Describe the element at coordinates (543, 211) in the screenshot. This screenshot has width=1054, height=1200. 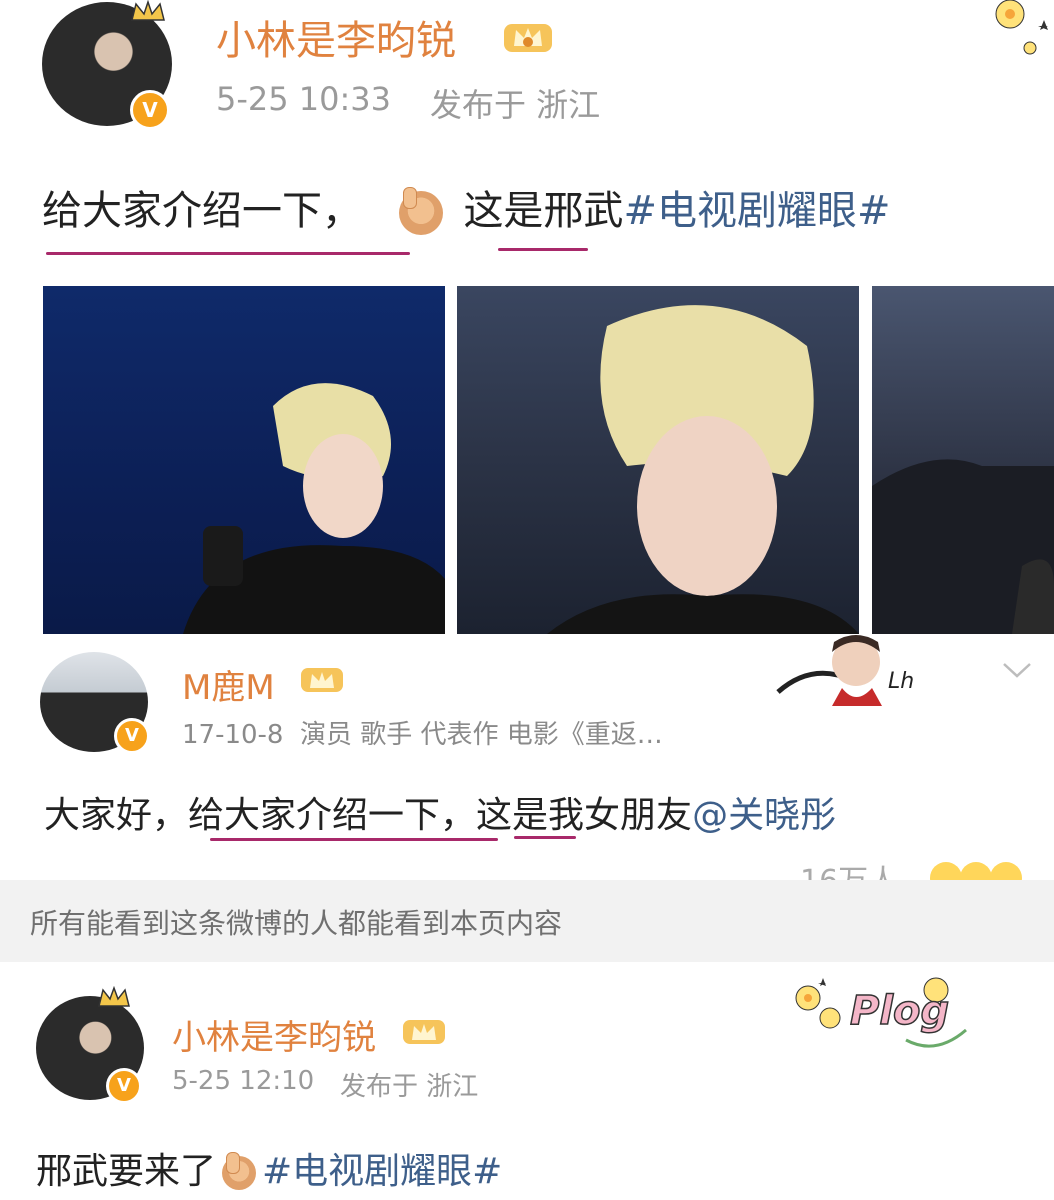
I see `text-part2: 这是邢武` at that location.